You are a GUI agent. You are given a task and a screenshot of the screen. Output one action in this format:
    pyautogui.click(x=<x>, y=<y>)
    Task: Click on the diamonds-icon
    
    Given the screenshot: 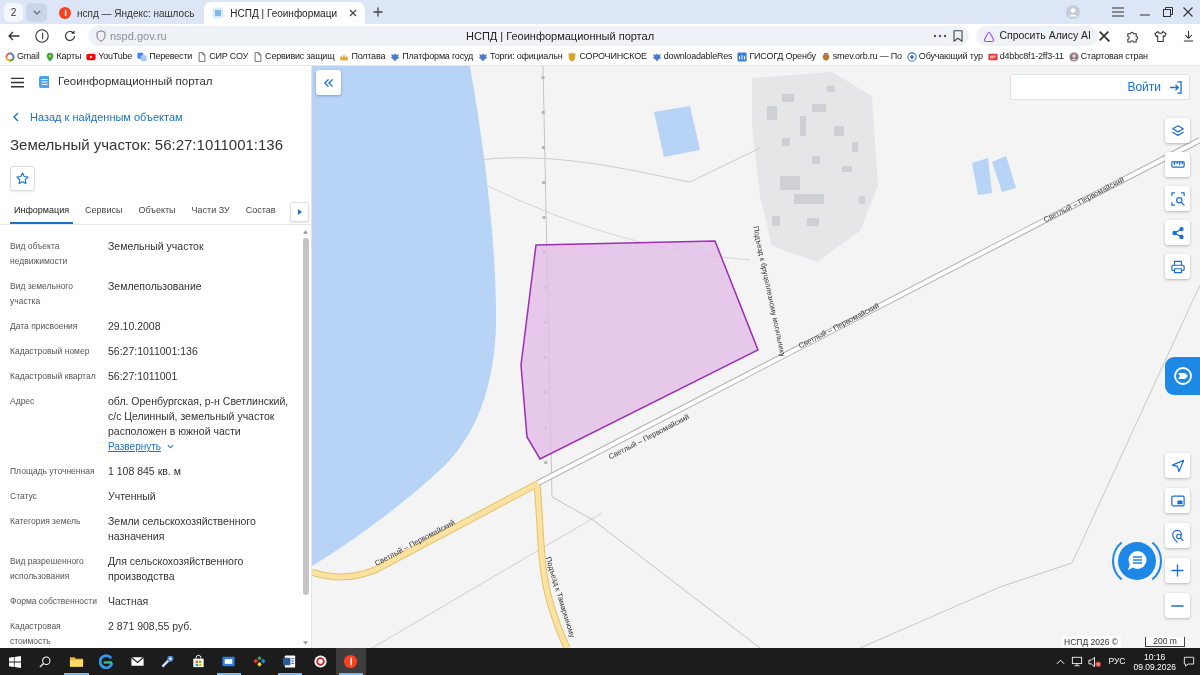 What is the action you would take?
    pyautogui.click(x=259, y=661)
    